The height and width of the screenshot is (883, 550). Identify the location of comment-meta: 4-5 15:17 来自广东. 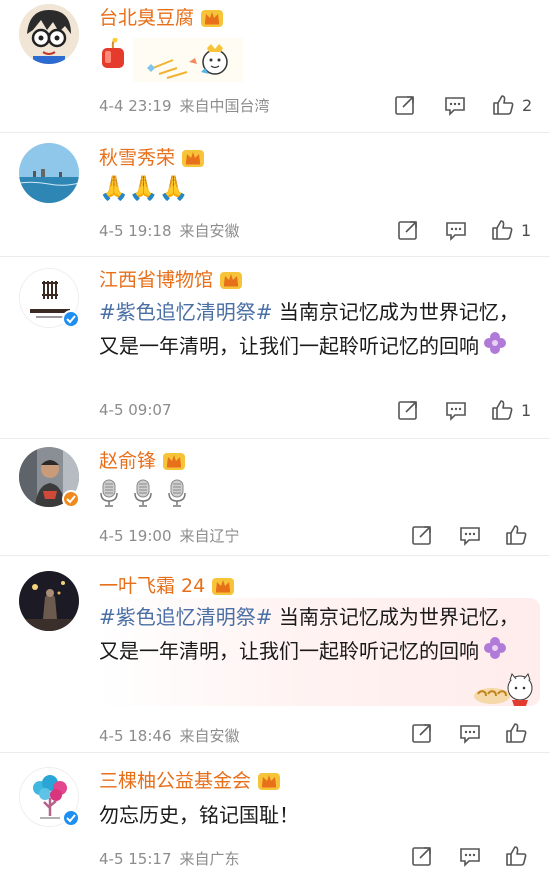
(169, 858).